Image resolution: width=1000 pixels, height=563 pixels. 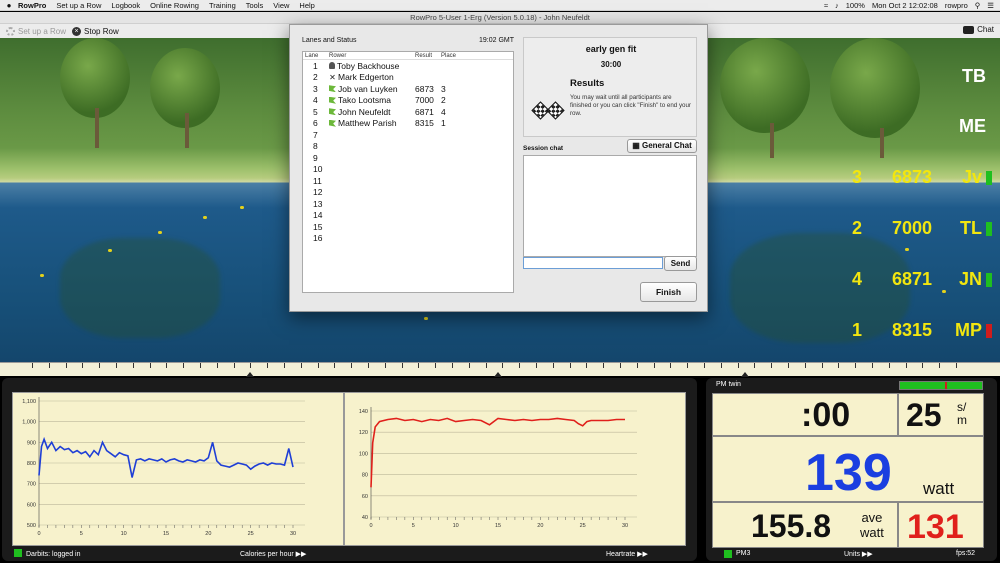 I want to click on lane-rower: Matthew Parish, so click(x=372, y=123).